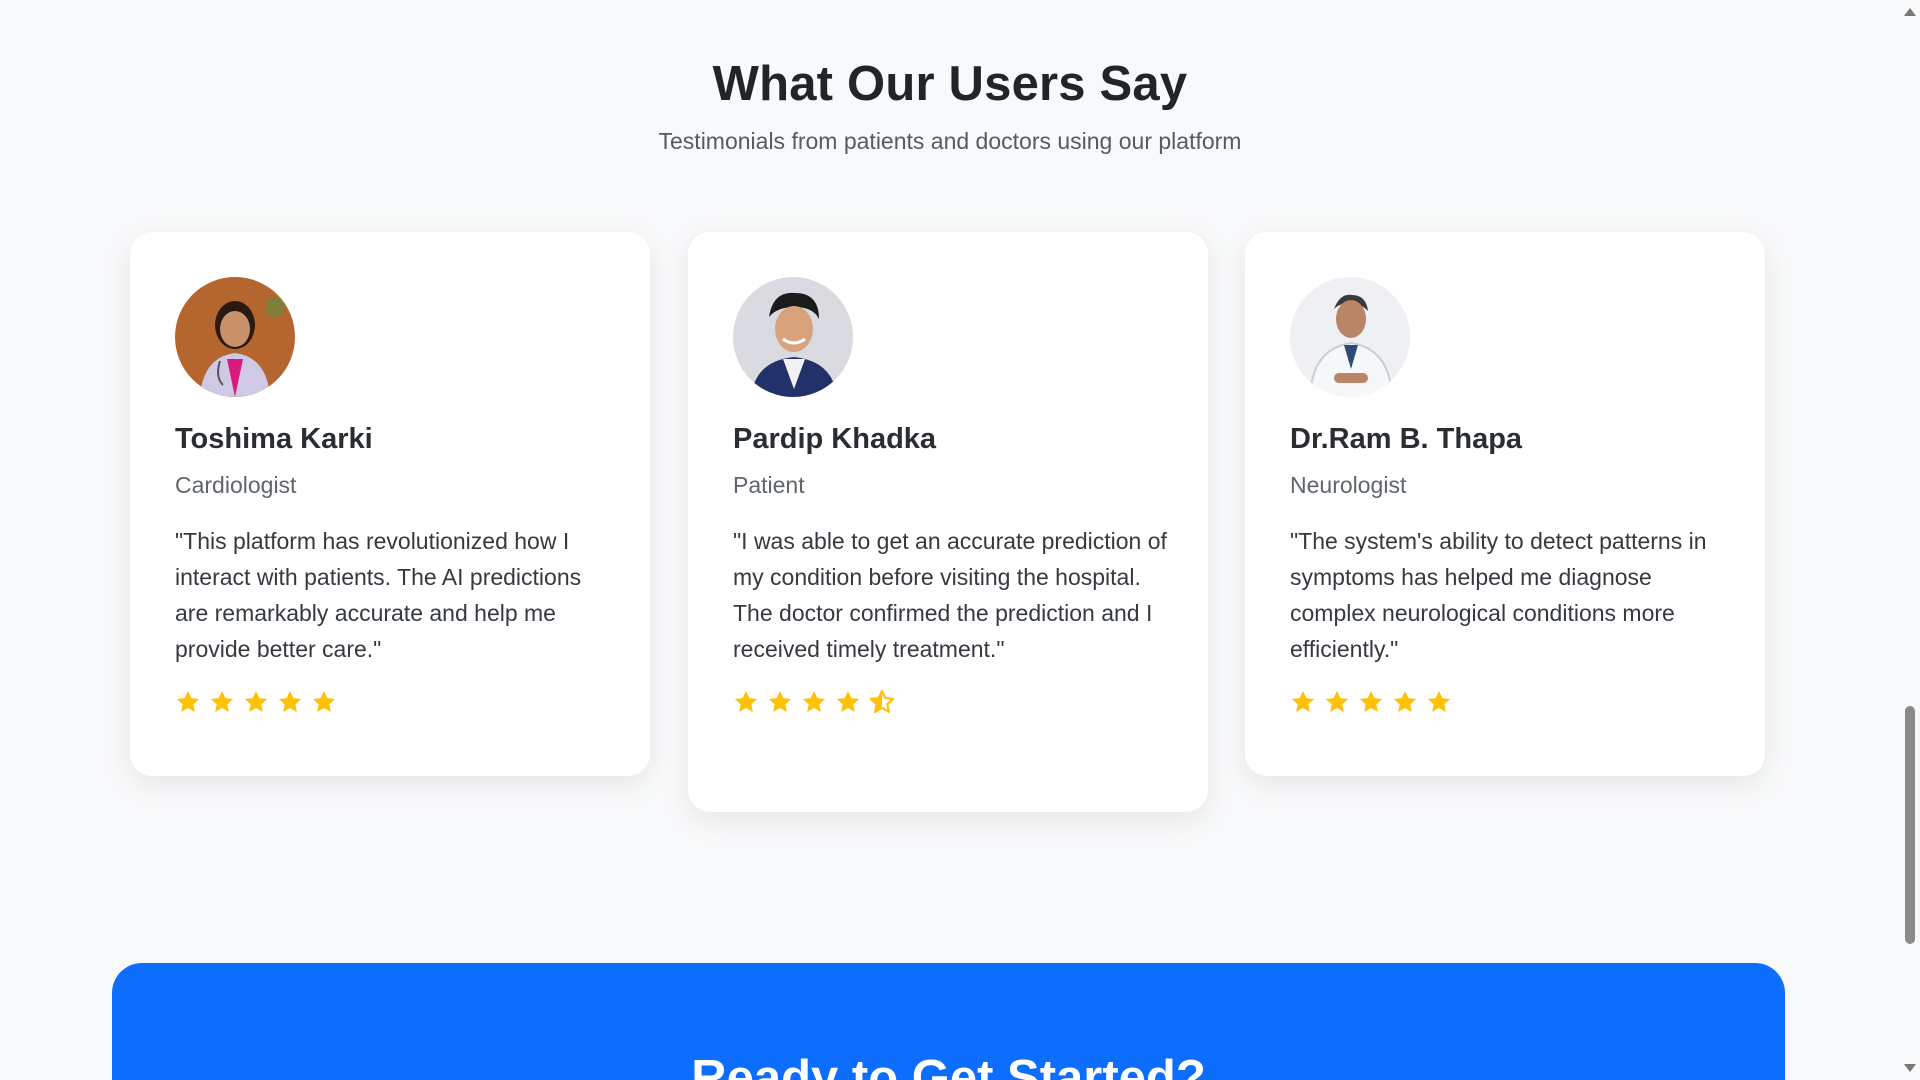 The image size is (1920, 1080). Describe the element at coordinates (769, 485) in the screenshot. I see `testimonial-role: Patient` at that location.